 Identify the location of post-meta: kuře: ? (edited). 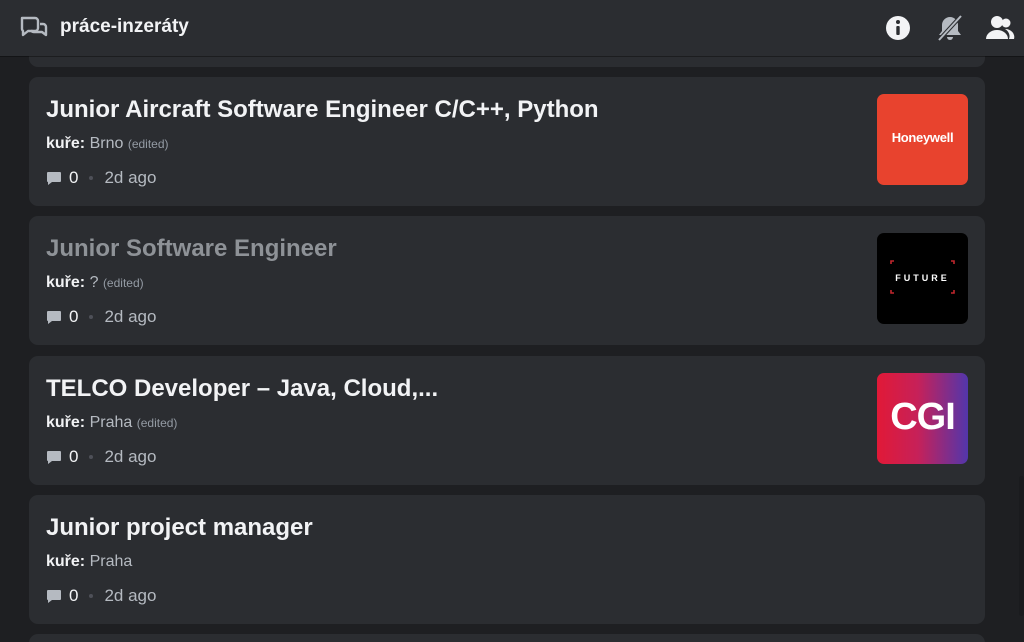
(95, 283).